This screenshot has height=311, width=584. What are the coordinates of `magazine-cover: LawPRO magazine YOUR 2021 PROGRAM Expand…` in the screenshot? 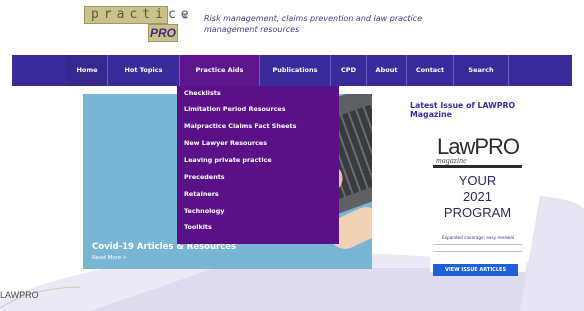 It's located at (478, 203).